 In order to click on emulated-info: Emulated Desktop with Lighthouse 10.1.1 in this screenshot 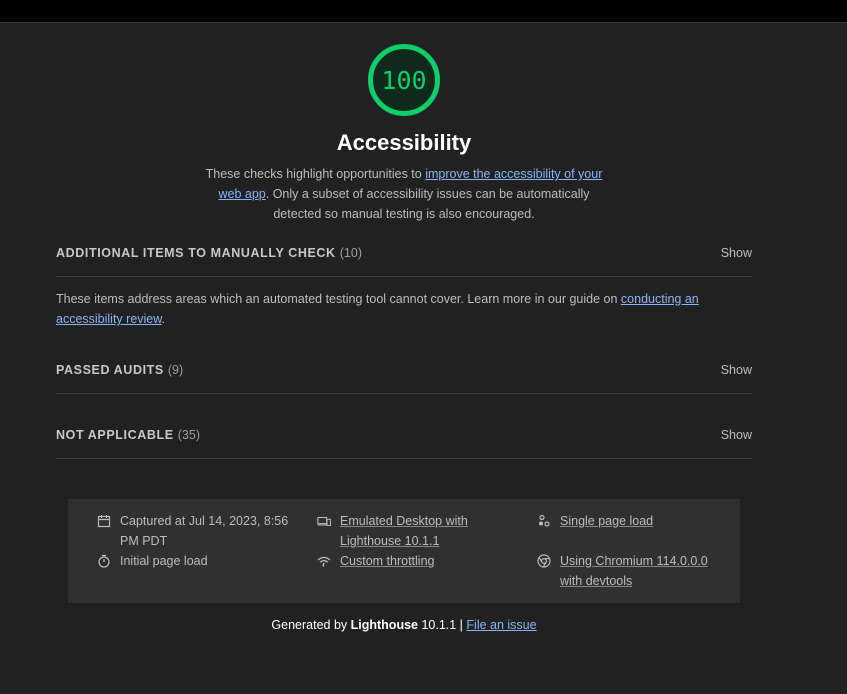, I will do `click(417, 531)`.